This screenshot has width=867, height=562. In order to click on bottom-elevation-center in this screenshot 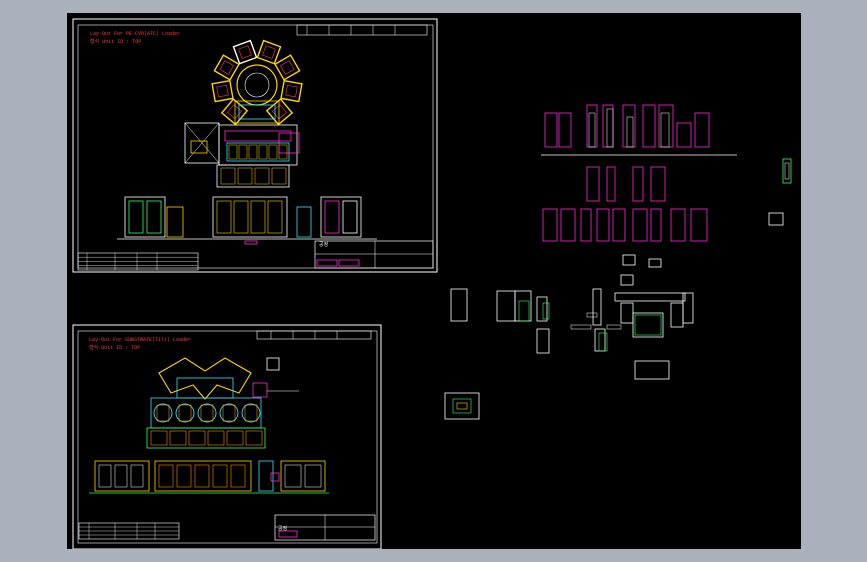, I will do `click(203, 476)`.